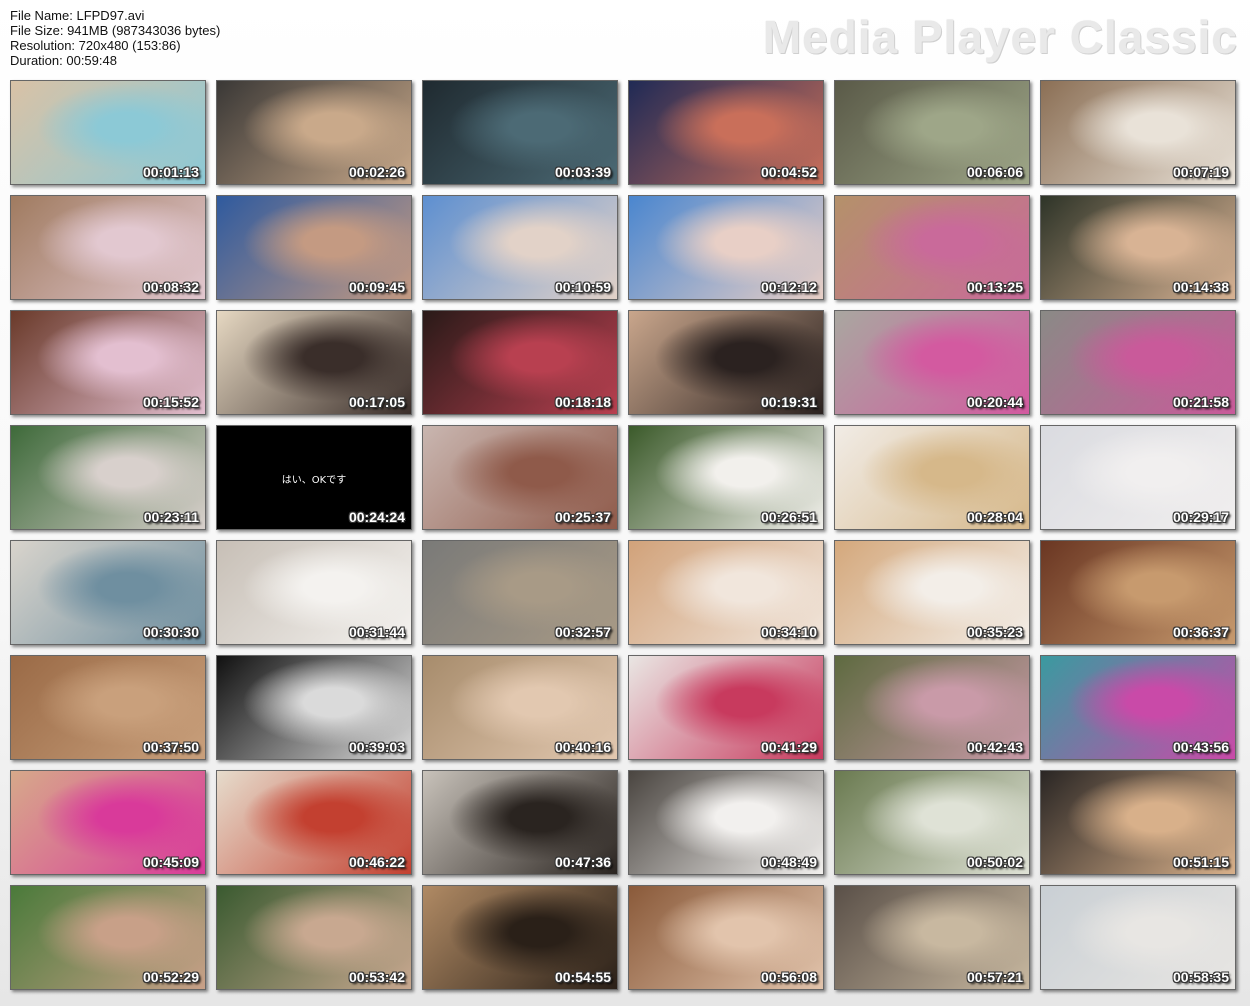  Describe the element at coordinates (108, 707) in the screenshot. I see `video-thumbnail: 00:37:50` at that location.